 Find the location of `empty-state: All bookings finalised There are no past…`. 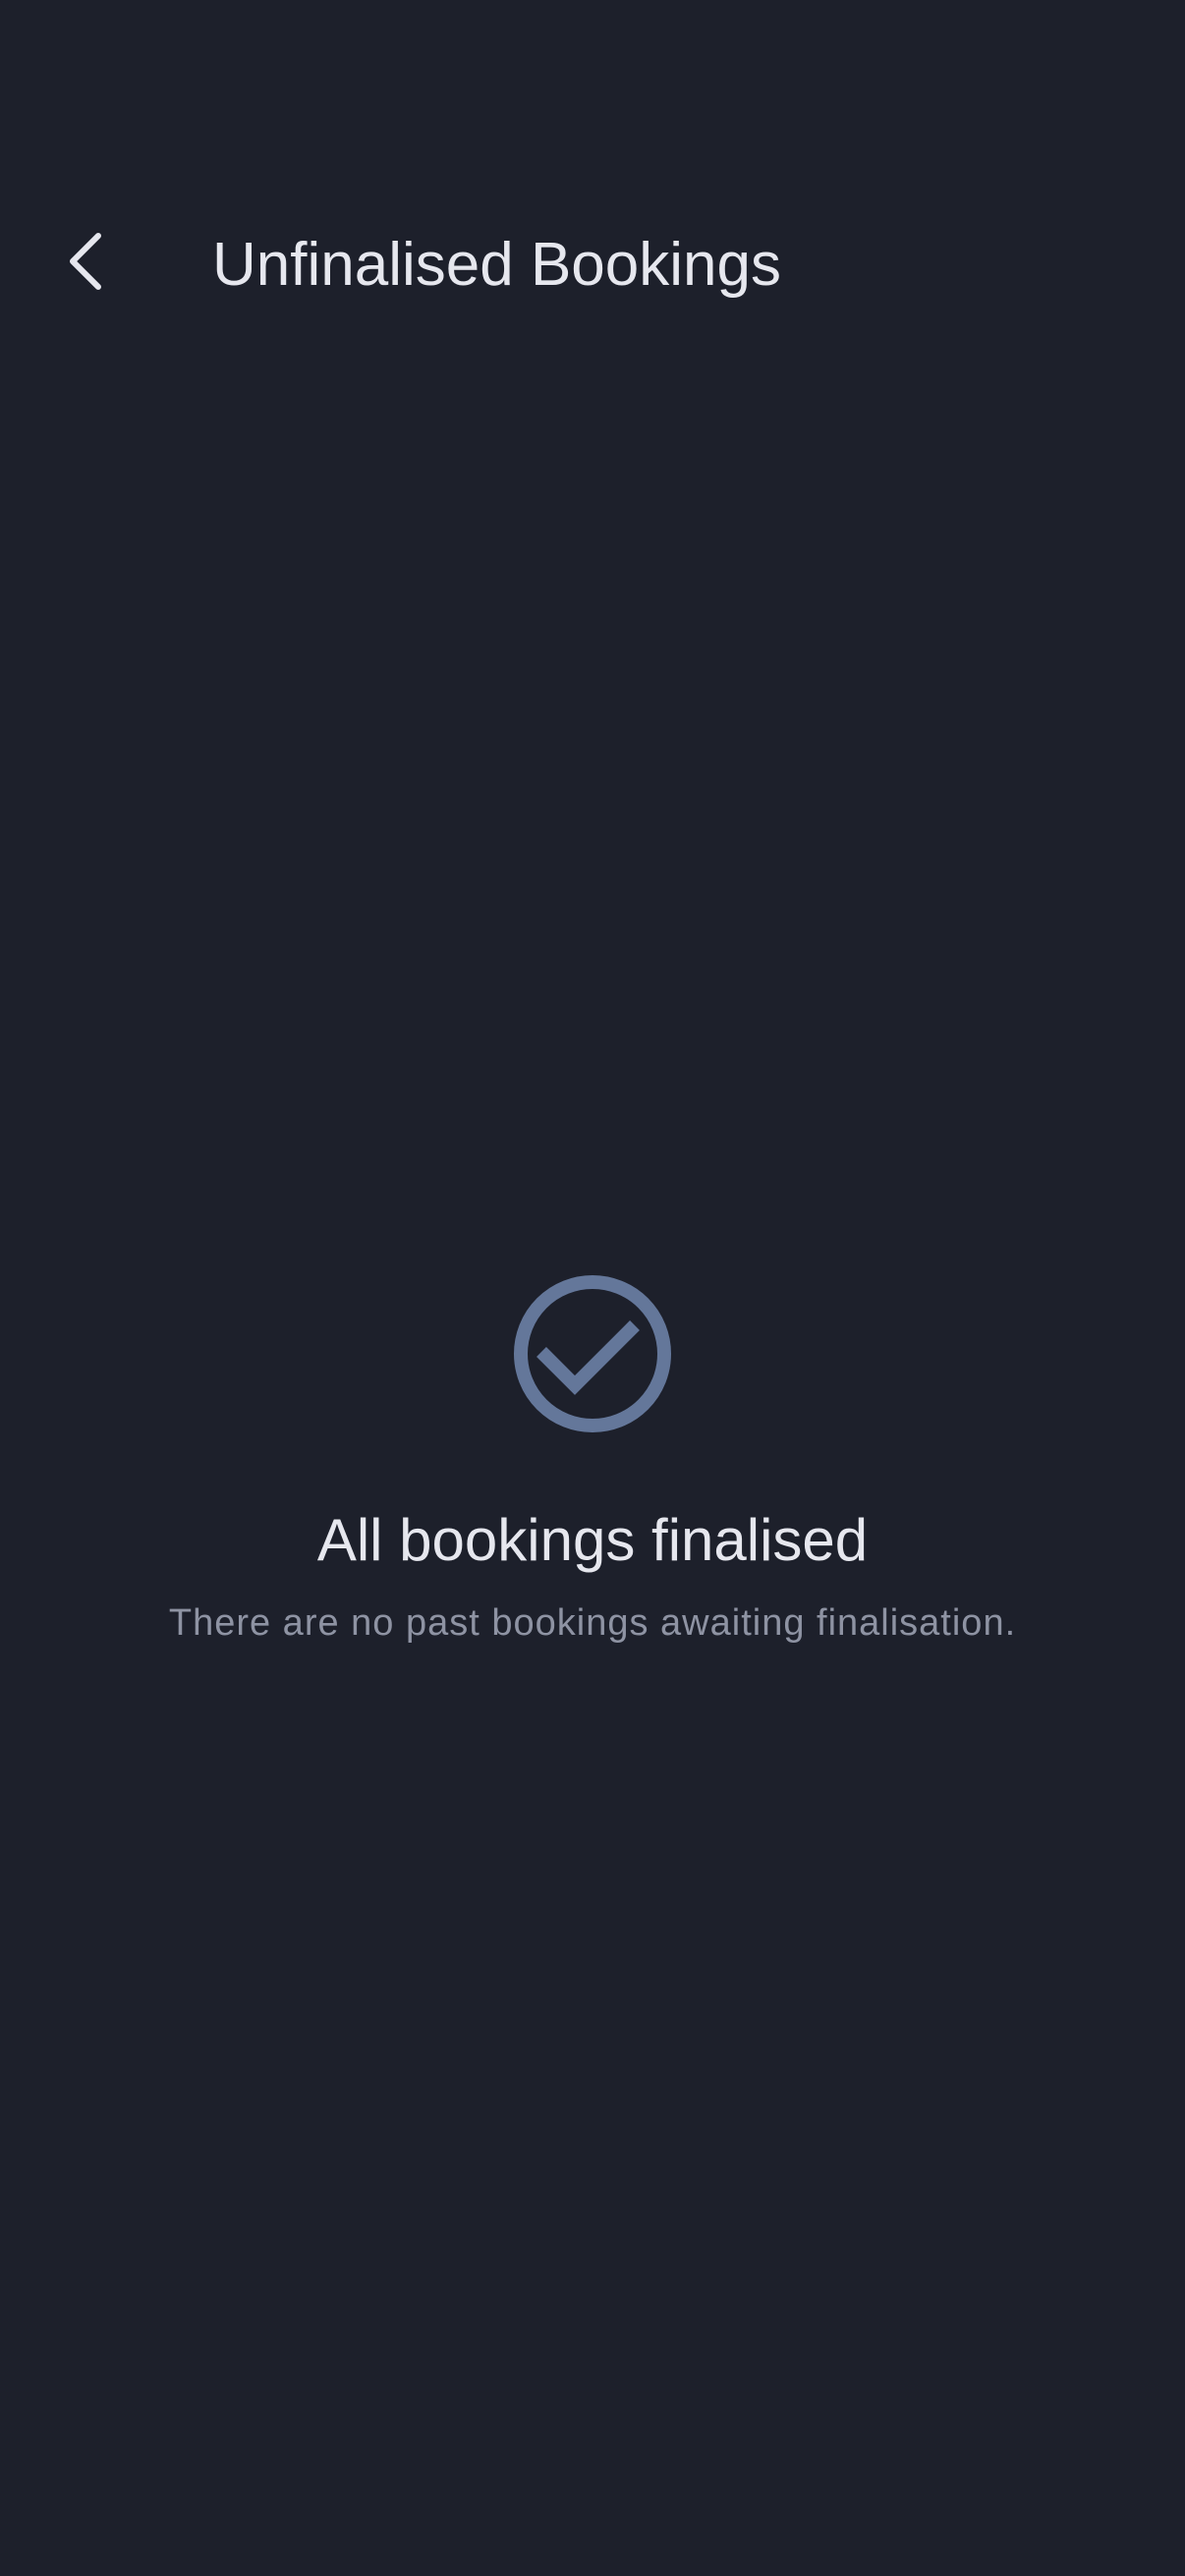

empty-state: All bookings finalised There are no past… is located at coordinates (592, 1461).